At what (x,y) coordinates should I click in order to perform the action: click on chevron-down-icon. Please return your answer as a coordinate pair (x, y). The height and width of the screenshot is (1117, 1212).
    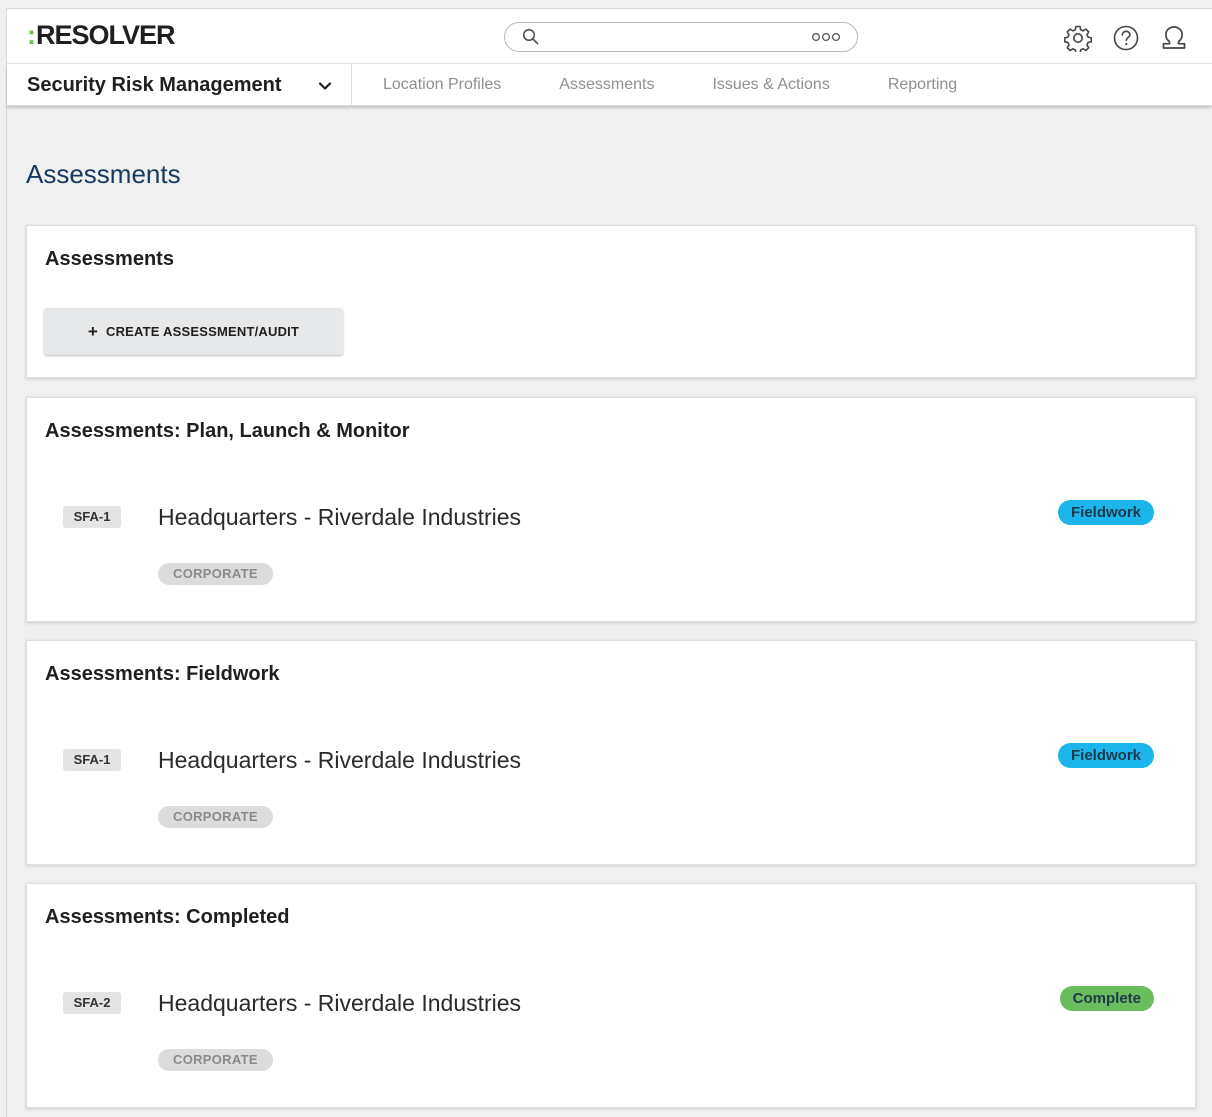
    Looking at the image, I should click on (325, 86).